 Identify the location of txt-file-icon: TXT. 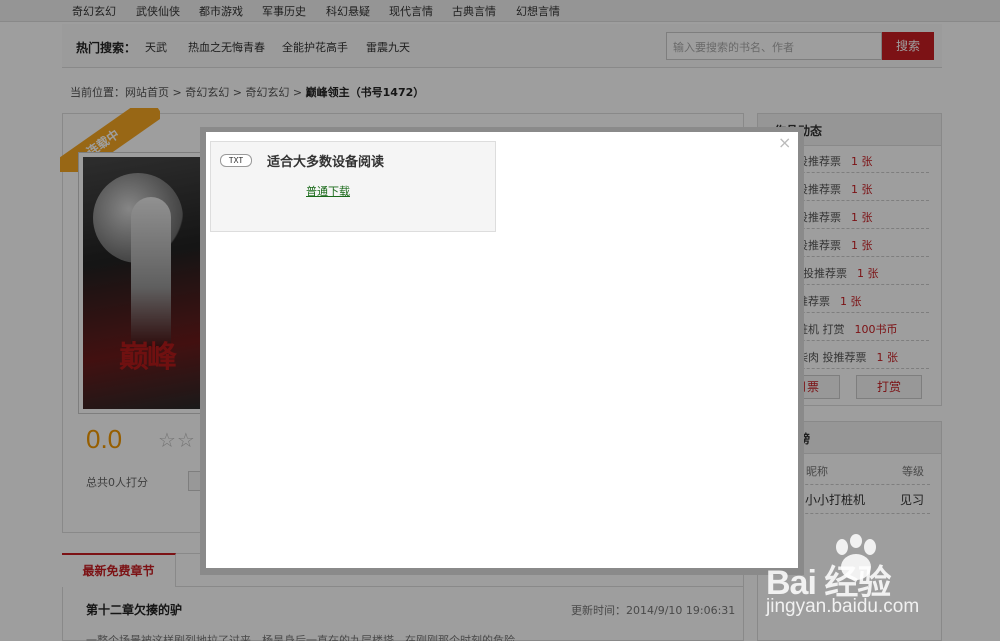
(236, 160).